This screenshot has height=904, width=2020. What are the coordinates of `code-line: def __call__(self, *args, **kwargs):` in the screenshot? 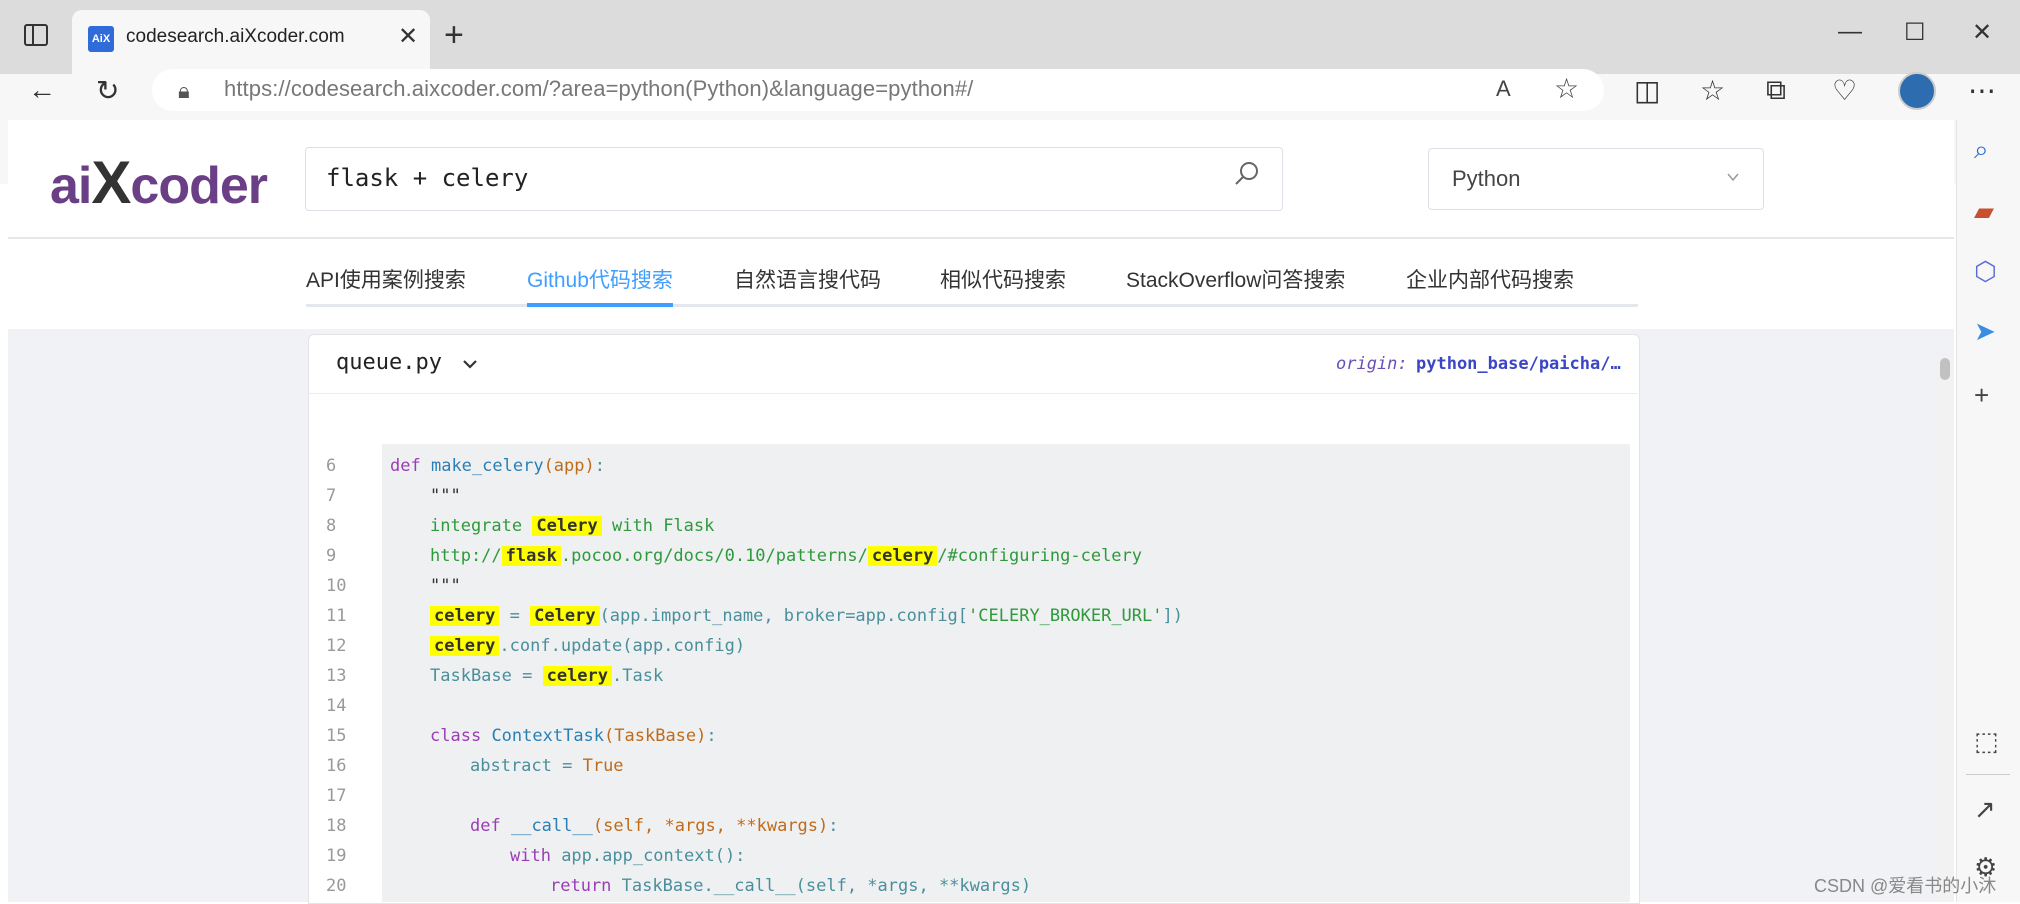 It's located at (654, 826).